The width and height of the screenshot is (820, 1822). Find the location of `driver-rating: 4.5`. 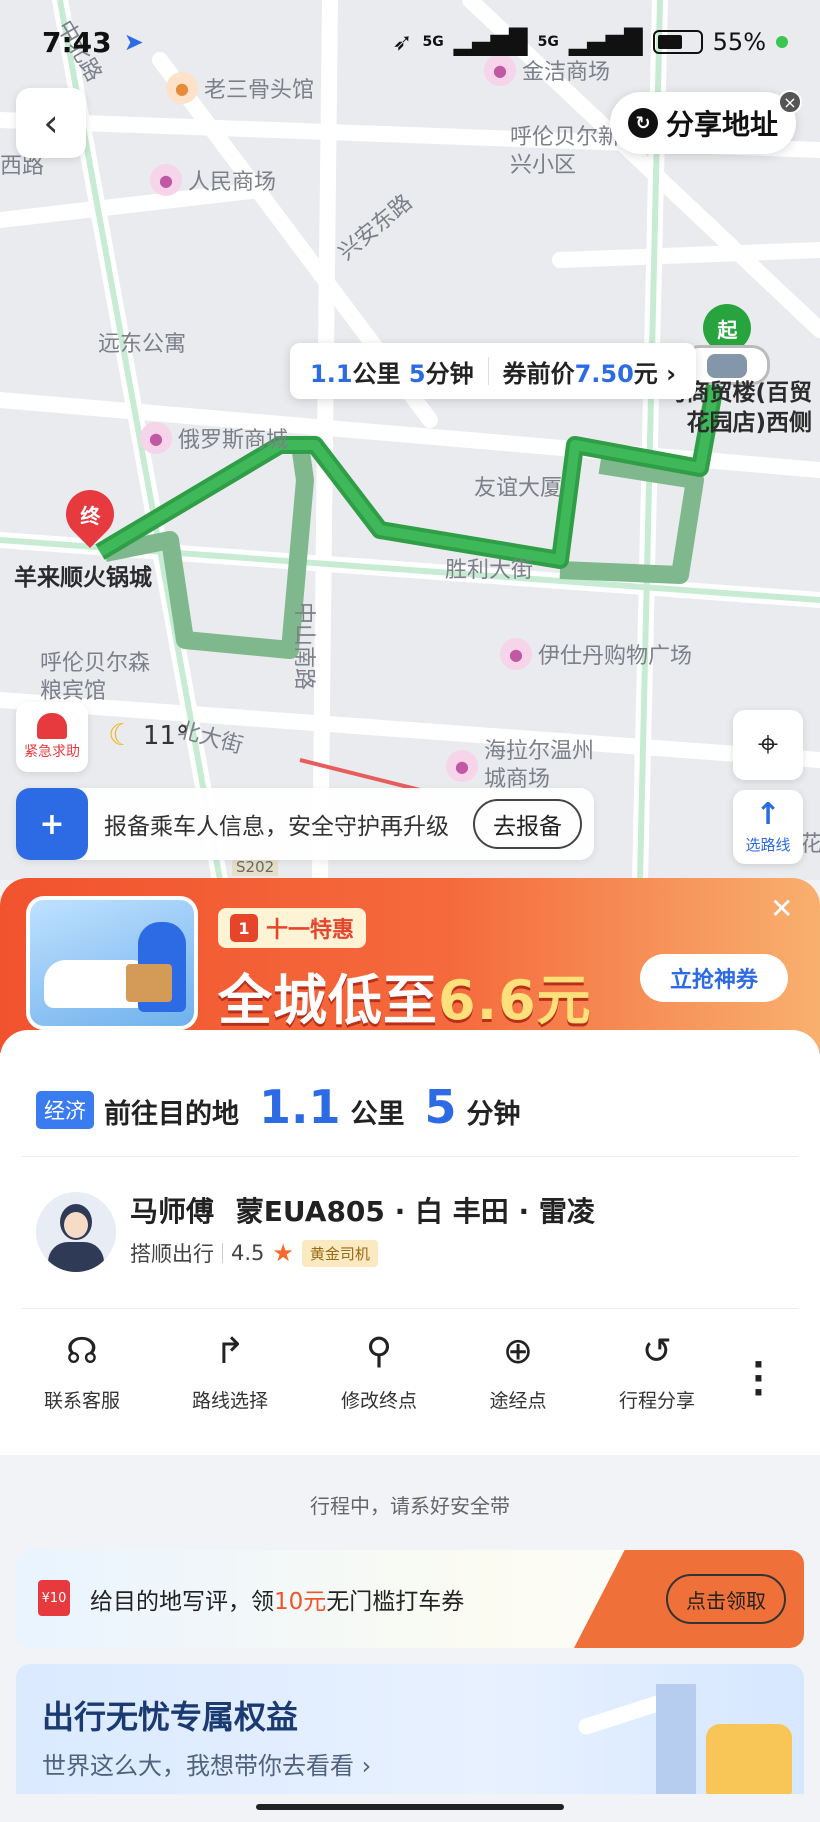

driver-rating: 4.5 is located at coordinates (248, 1253).